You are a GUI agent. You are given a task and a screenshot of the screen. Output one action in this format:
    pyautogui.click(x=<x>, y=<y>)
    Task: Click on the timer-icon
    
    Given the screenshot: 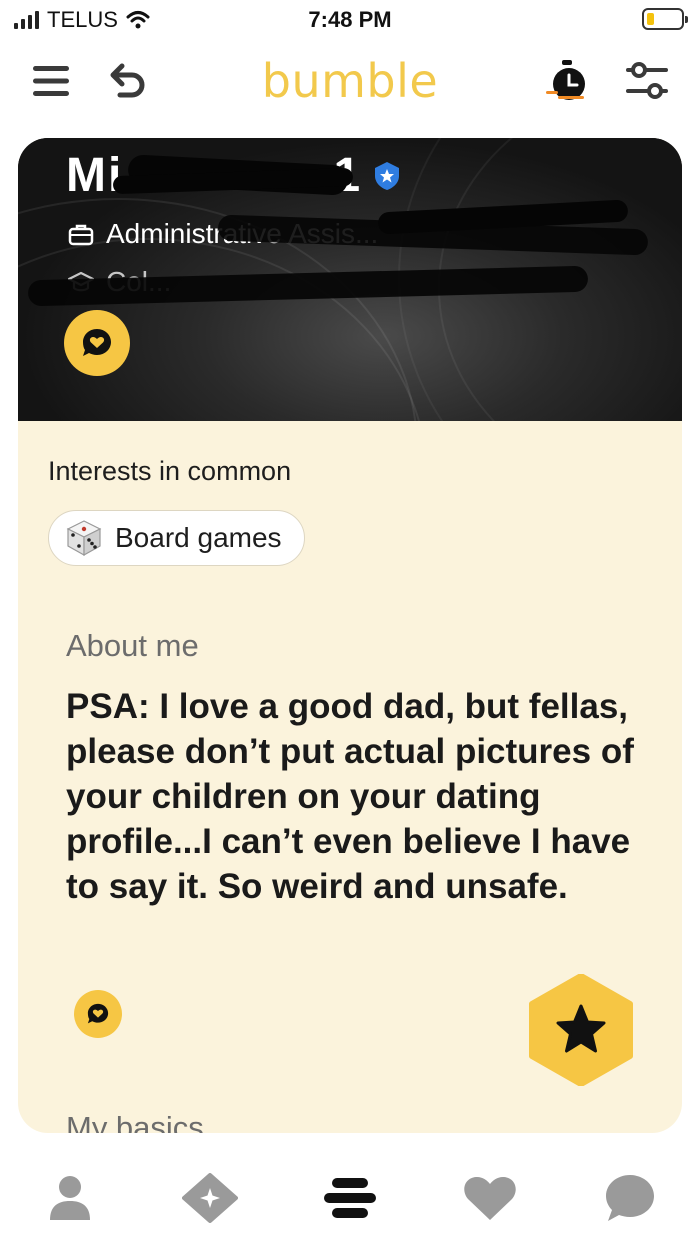 What is the action you would take?
    pyautogui.click(x=567, y=81)
    